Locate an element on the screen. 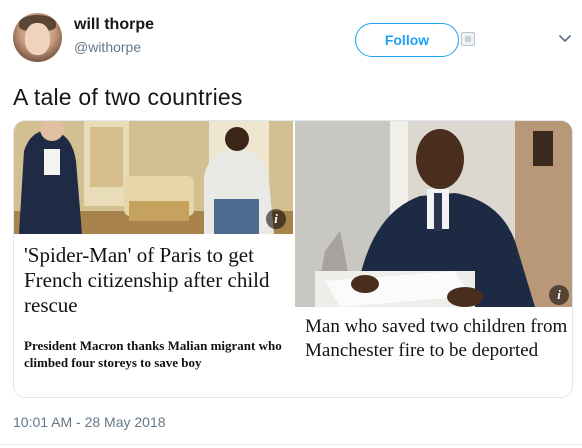 The image size is (582, 448). tweet-text: A tale of two countries is located at coordinates (128, 97).